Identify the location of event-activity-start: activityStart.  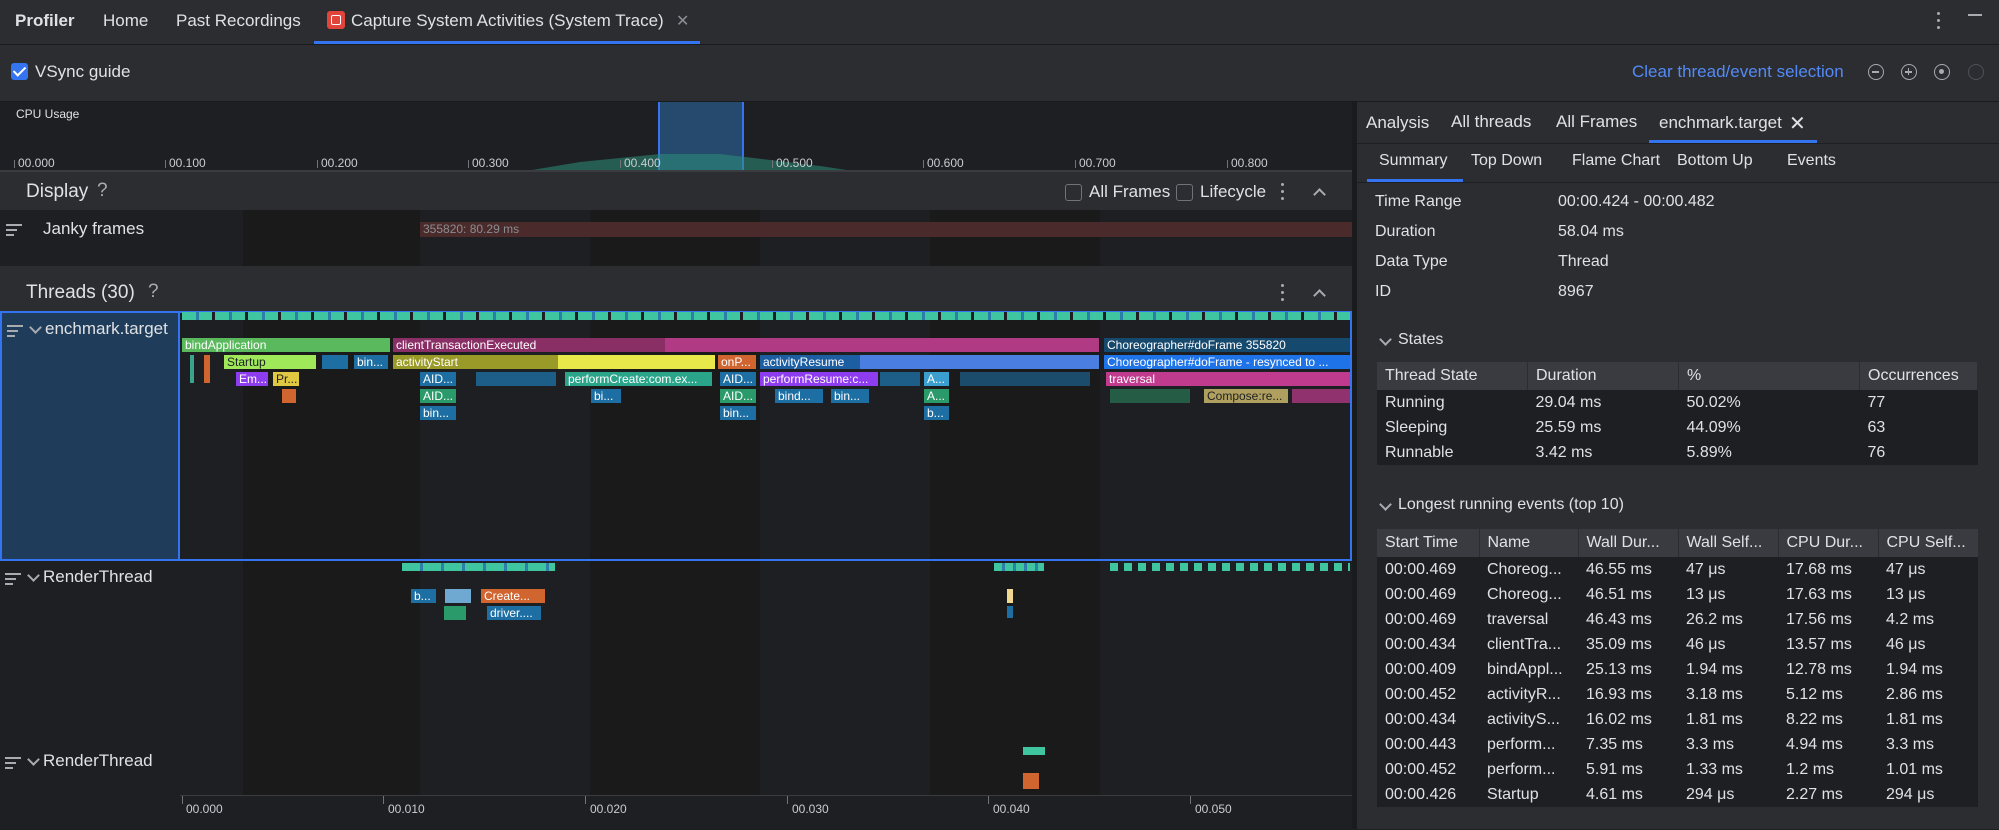
(475, 362).